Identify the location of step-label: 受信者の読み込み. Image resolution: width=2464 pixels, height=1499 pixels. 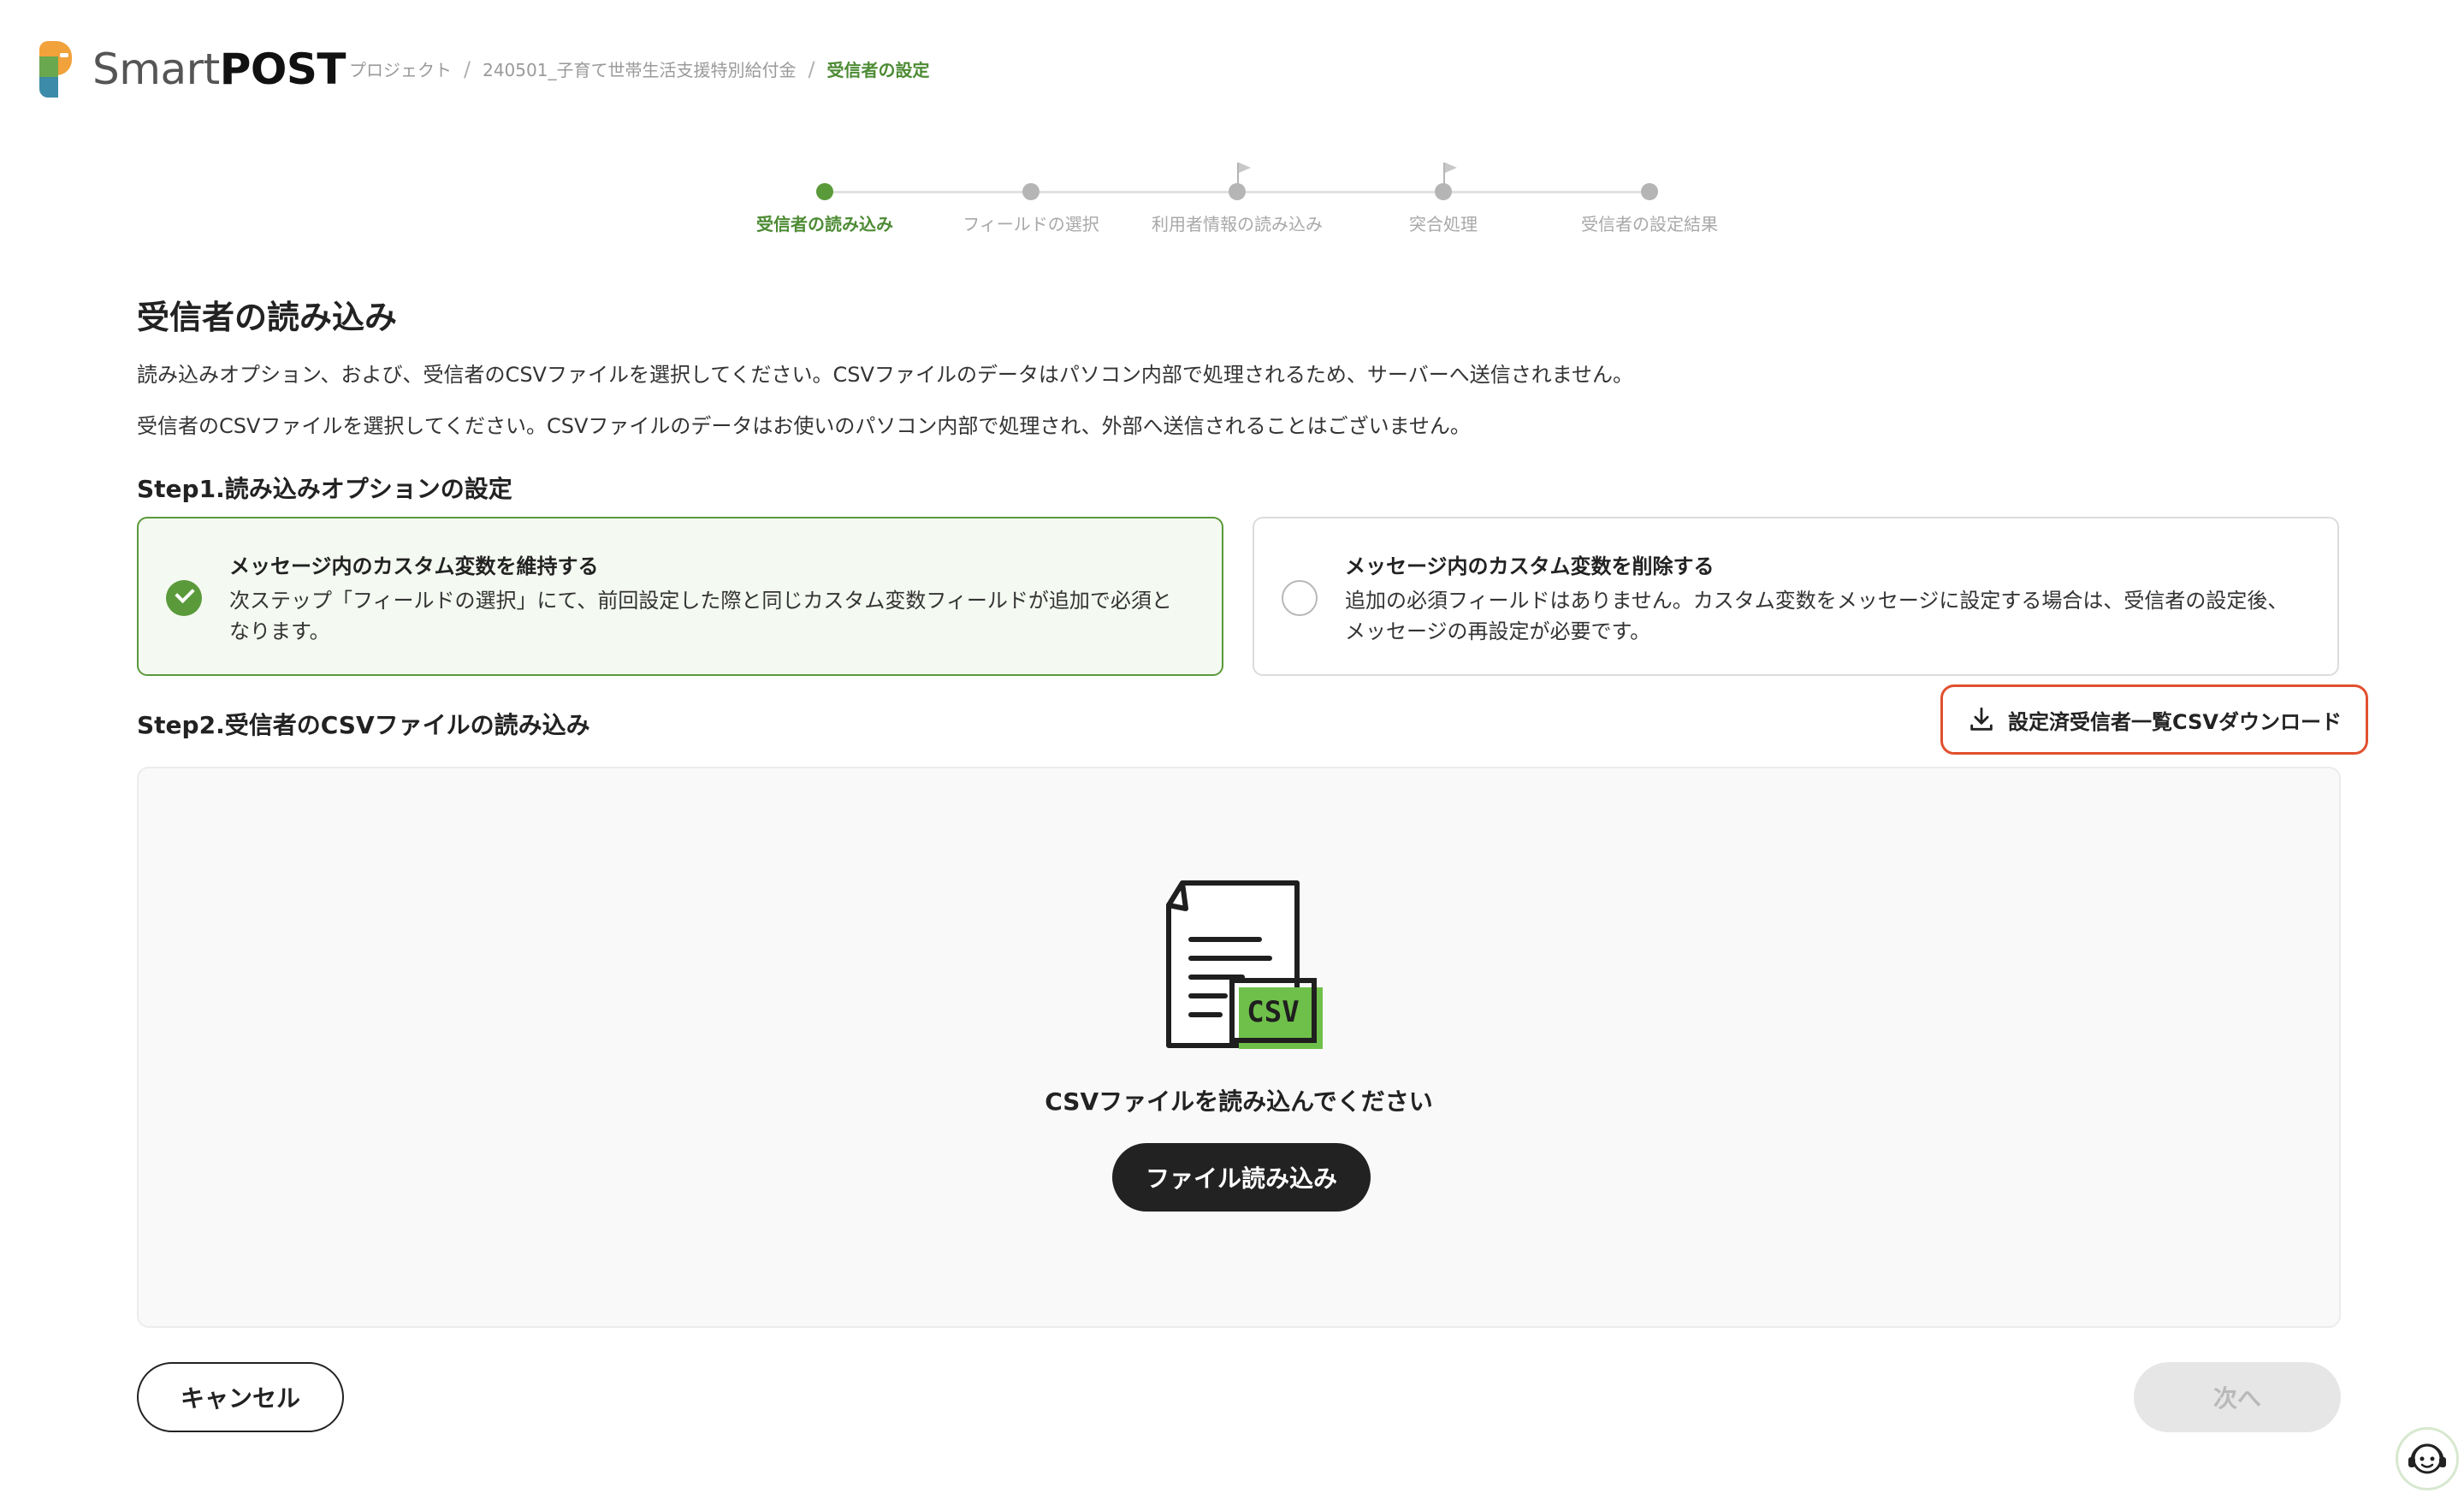
(824, 224).